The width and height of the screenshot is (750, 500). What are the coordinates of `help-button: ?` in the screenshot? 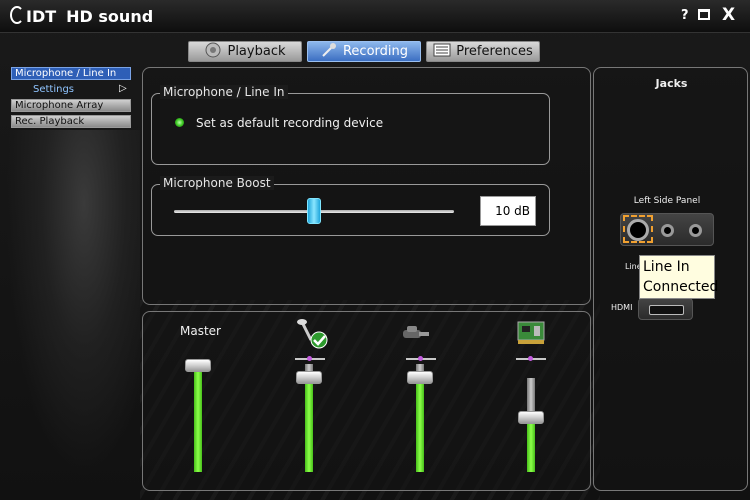 It's located at (685, 15).